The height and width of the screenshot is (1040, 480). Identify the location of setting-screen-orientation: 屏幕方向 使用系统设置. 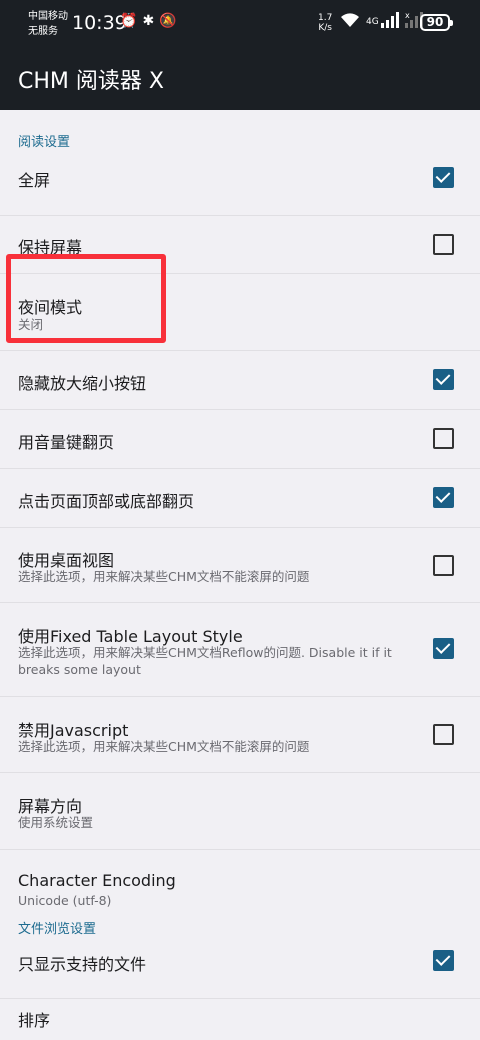
(240, 811).